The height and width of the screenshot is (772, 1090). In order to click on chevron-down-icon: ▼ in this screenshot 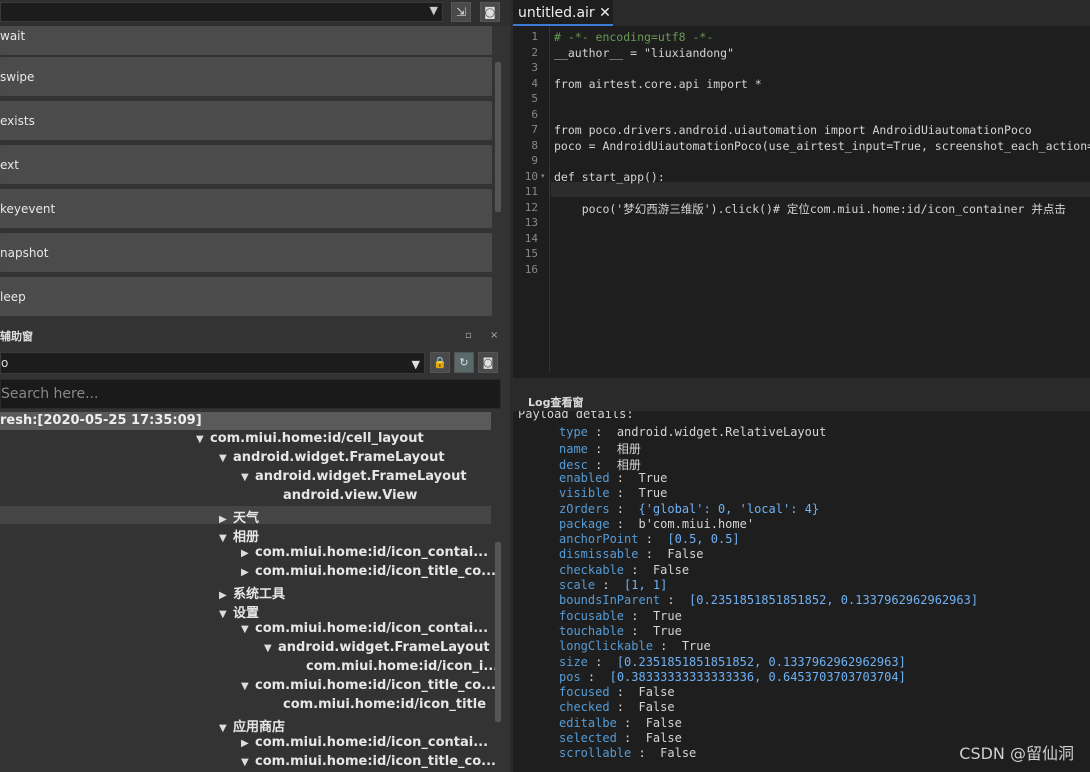, I will do `click(415, 364)`.